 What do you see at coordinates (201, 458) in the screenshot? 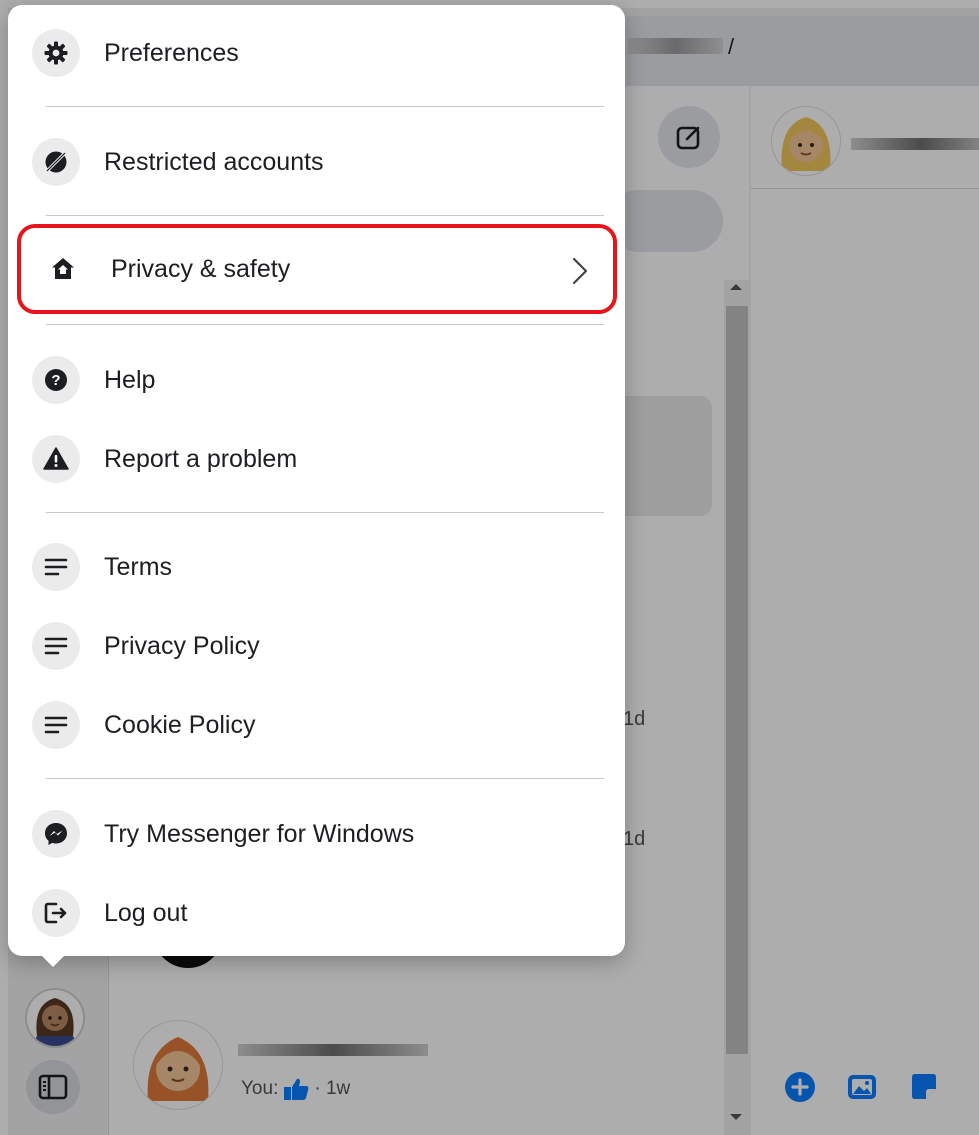
I see `menu-item-label: Report a problem` at bounding box center [201, 458].